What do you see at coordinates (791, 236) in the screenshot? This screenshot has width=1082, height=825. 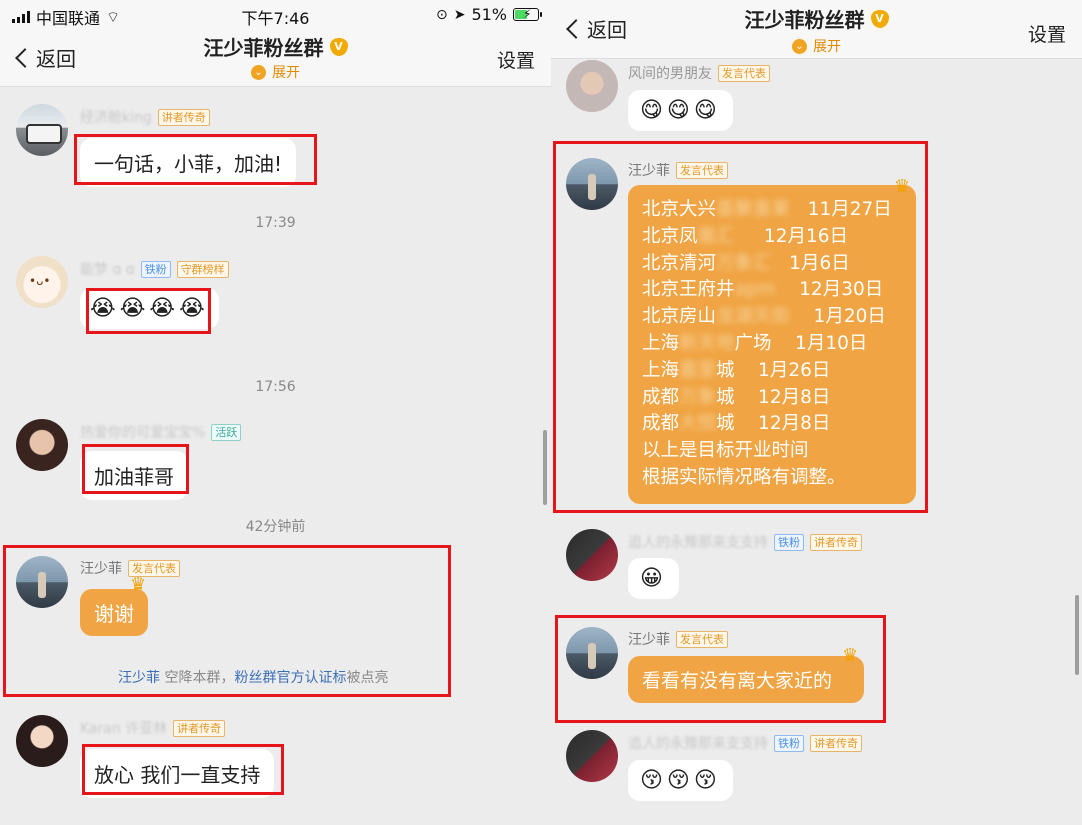 I see `schedule-date: 12月16日` at bounding box center [791, 236].